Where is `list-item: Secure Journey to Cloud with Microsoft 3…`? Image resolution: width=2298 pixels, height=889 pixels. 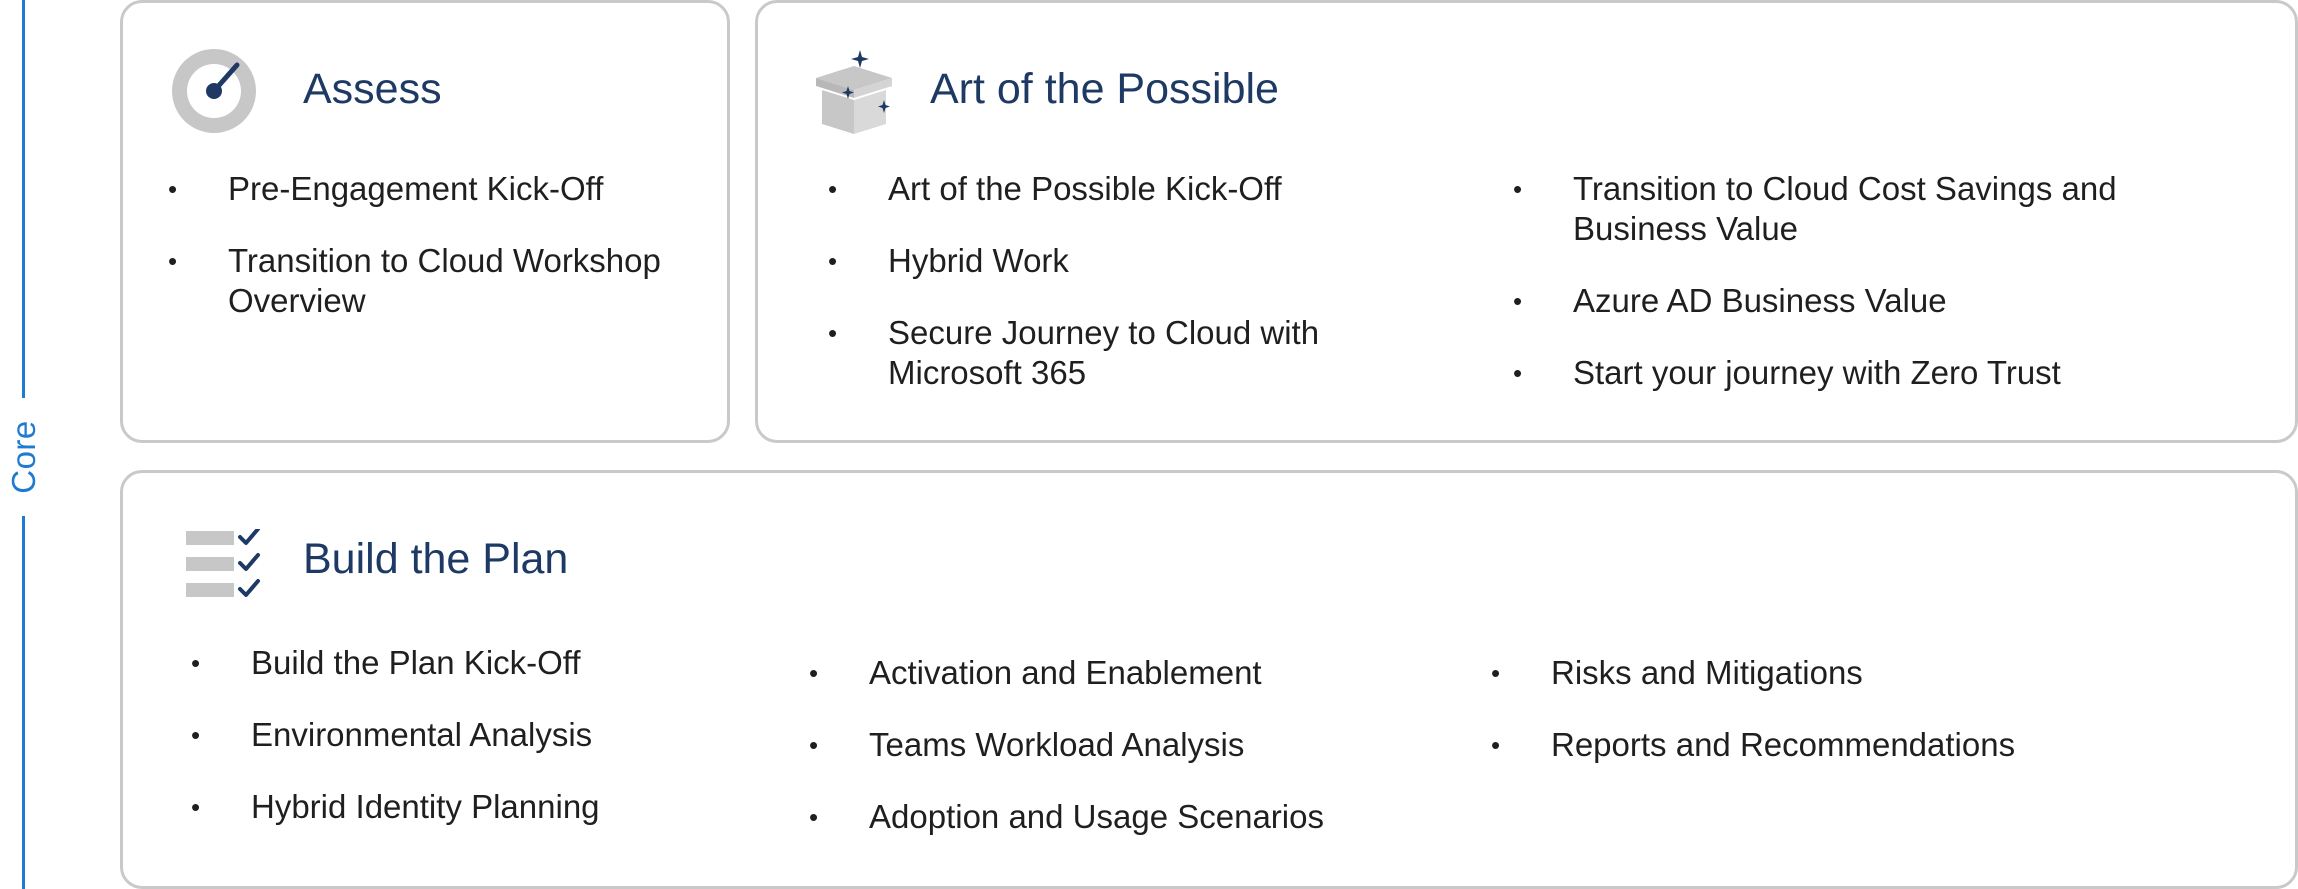 list-item: Secure Journey to Cloud with Microsoft 3… is located at coordinates (1143, 353).